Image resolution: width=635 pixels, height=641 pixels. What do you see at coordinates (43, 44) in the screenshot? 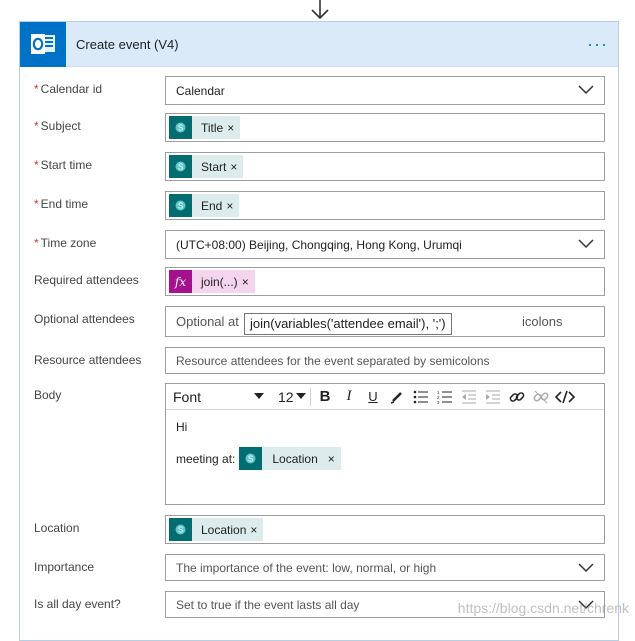
I see `outlook-icon` at bounding box center [43, 44].